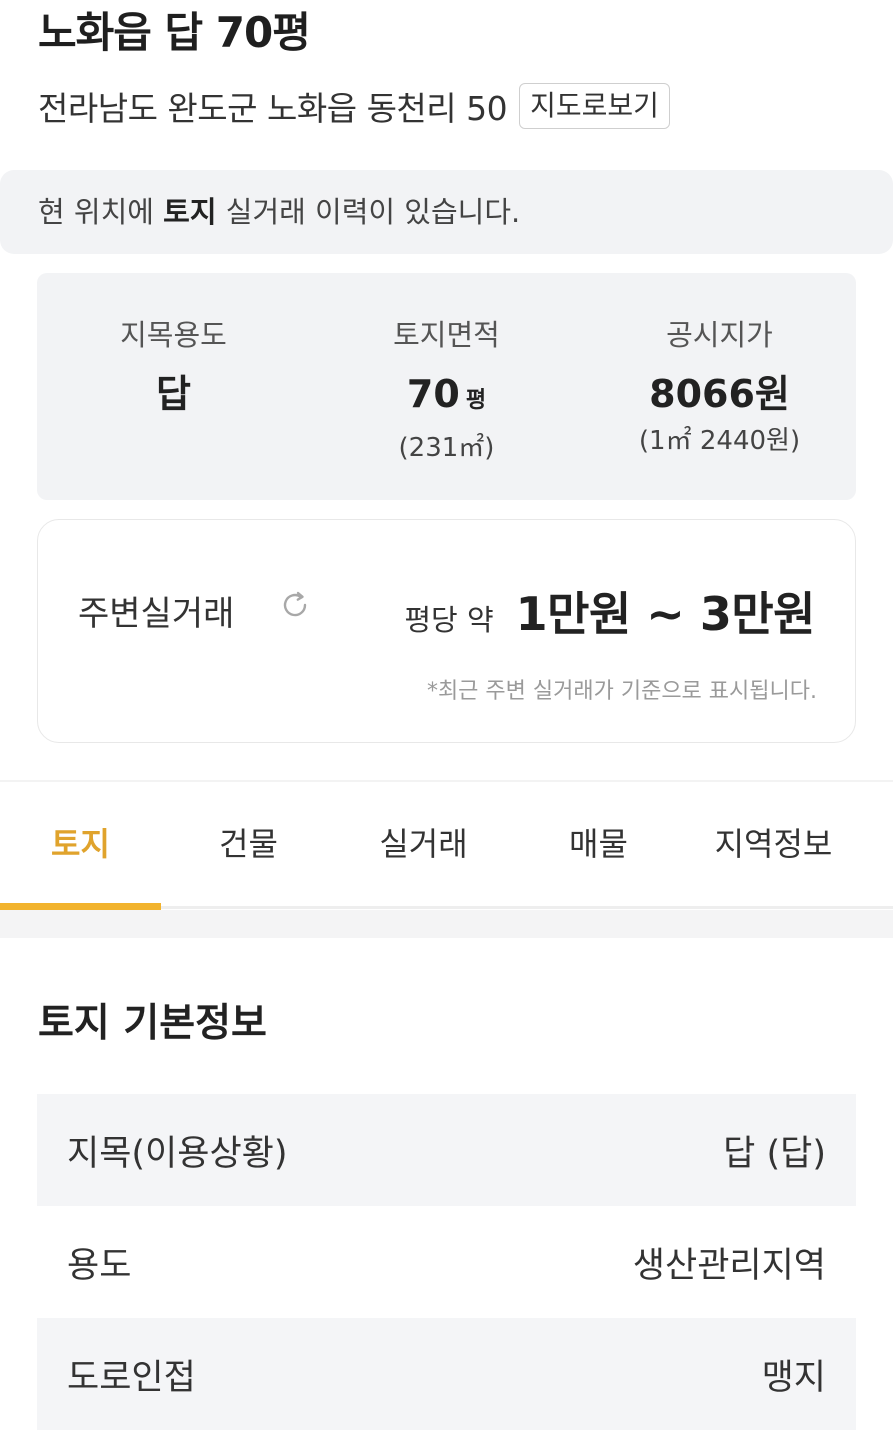 This screenshot has width=893, height=1440. Describe the element at coordinates (80, 844) in the screenshot. I see `tab-land: 토지` at that location.